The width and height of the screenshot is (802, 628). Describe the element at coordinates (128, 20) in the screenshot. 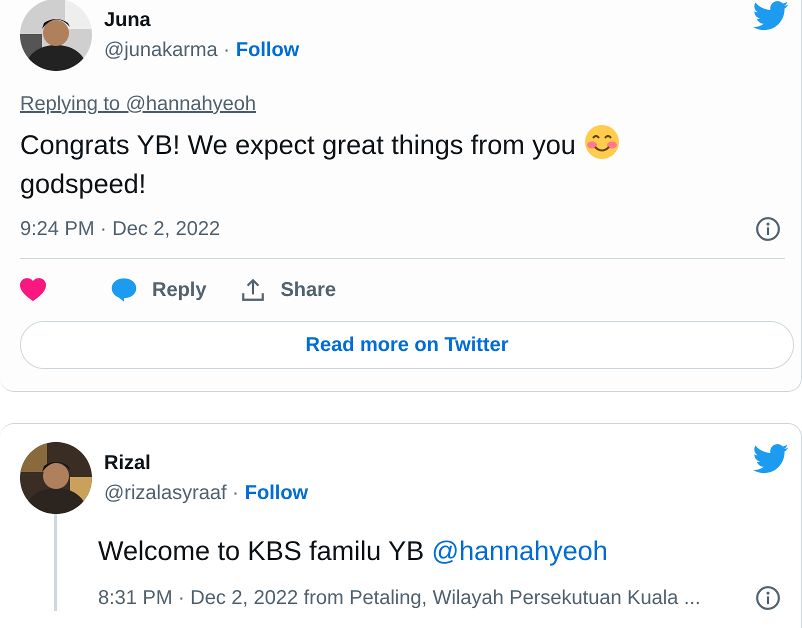

I see `user-name: Juna` at that location.